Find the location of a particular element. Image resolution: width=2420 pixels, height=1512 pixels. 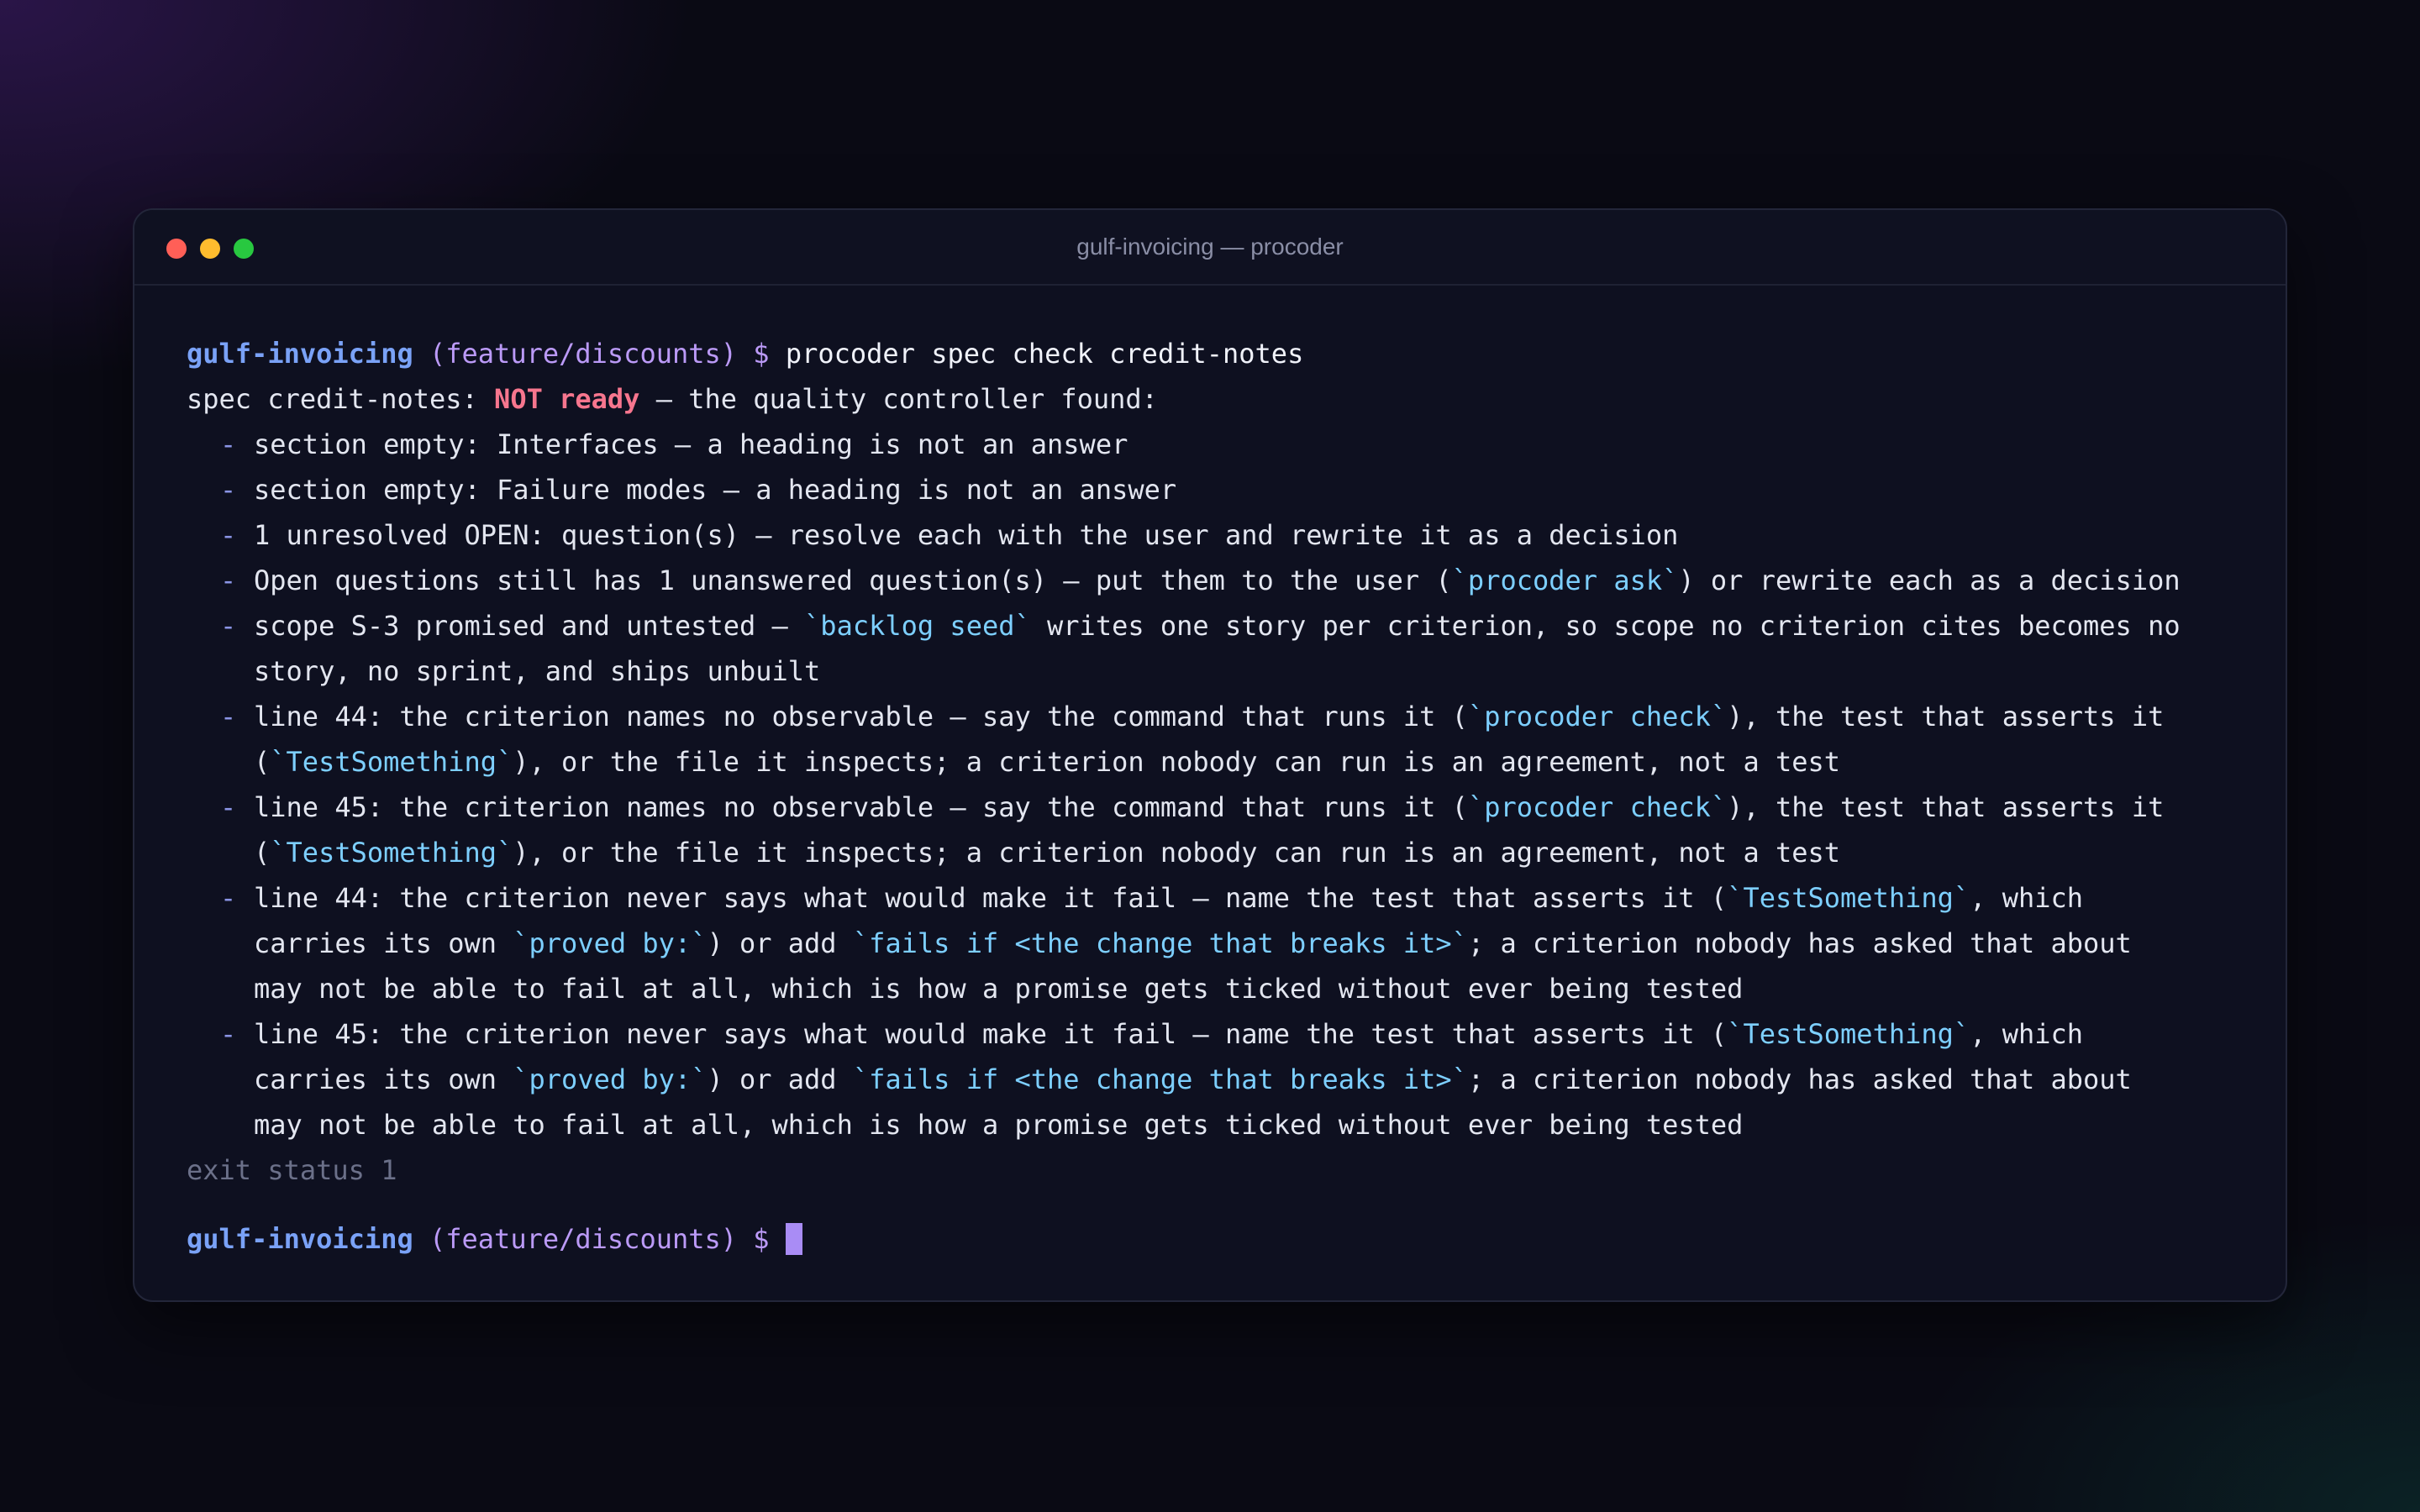

title-bar: gulf-invoicing — procoder is located at coordinates (1210, 248).